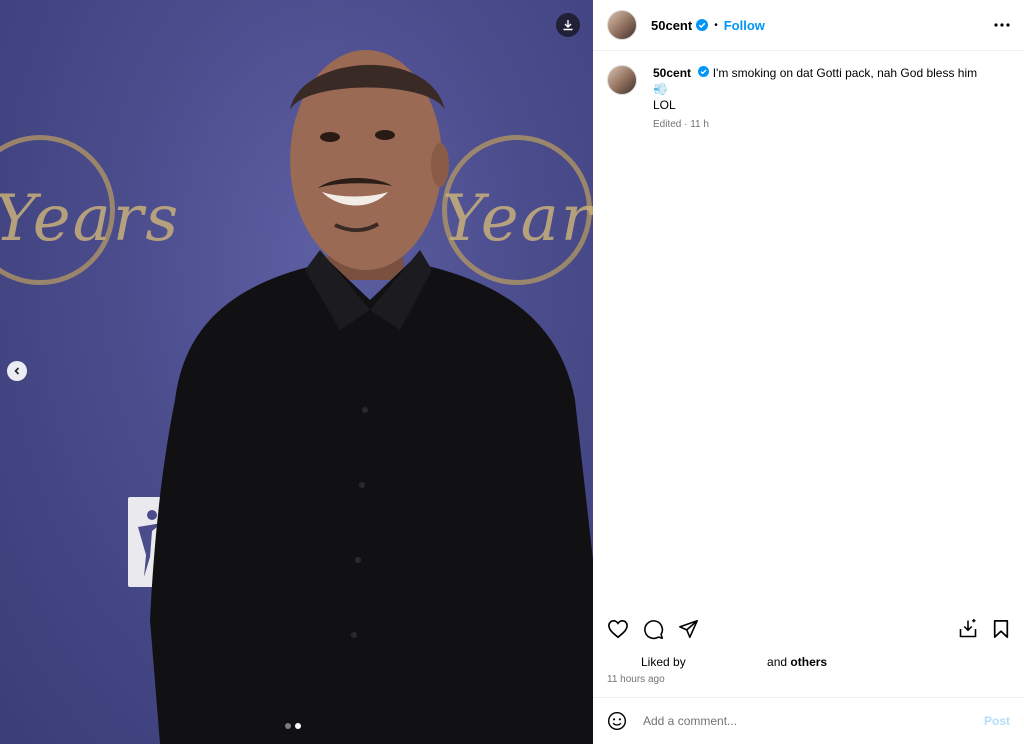 Image resolution: width=1024 pixels, height=744 pixels. I want to click on edited-timestamp: Edited · 11 h, so click(681, 124).